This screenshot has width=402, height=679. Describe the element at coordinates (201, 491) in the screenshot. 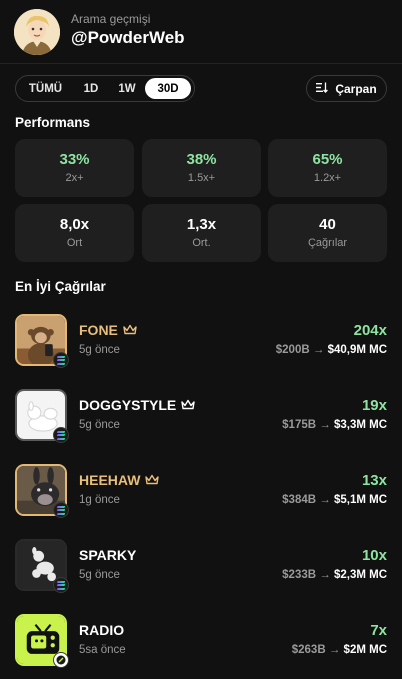

I see `call-row-heehaw: HEEHAW 1g önce 13x $384B → $5,1M MC` at that location.